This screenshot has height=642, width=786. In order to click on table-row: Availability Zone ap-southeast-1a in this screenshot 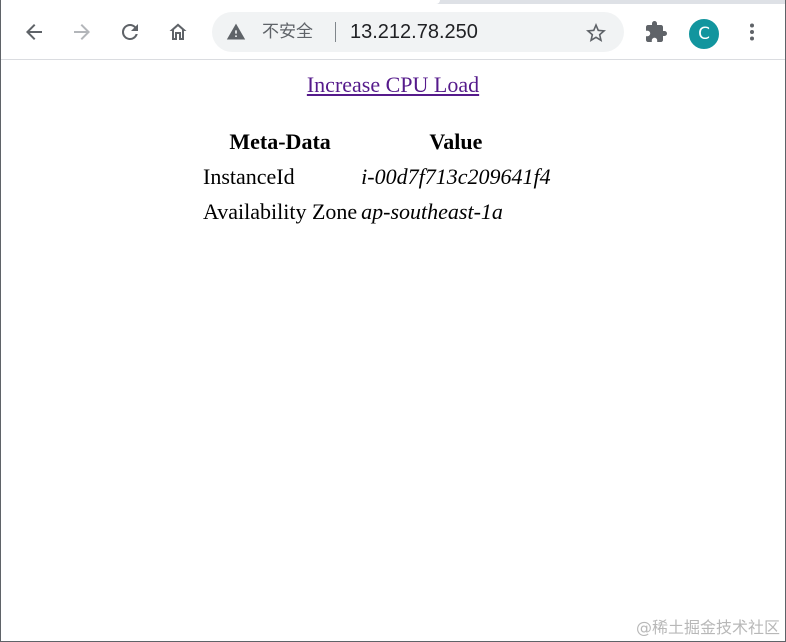, I will do `click(377, 211)`.